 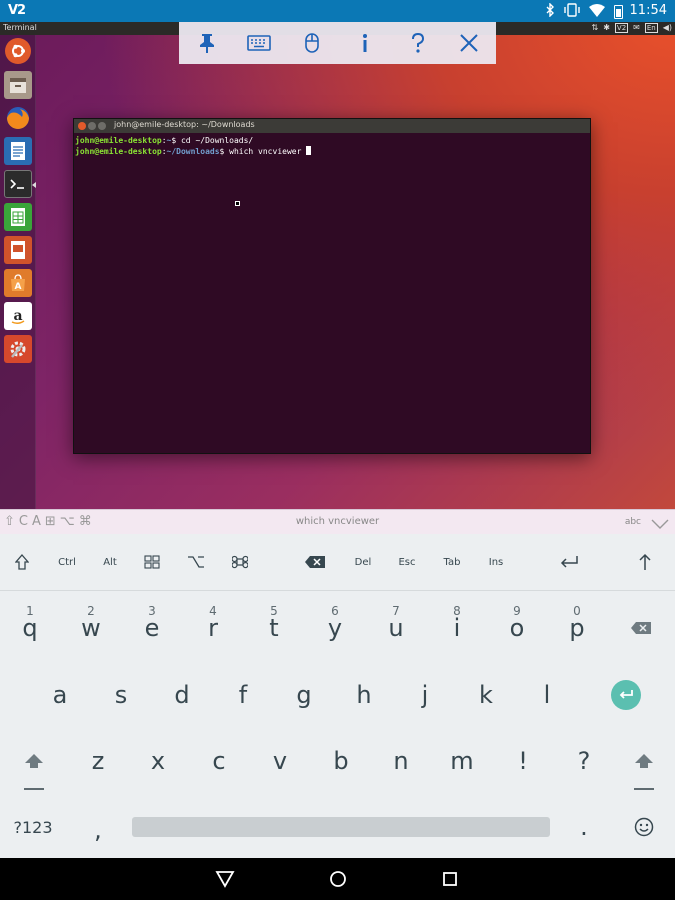 What do you see at coordinates (207, 43) in the screenshot?
I see `pin-icon` at bounding box center [207, 43].